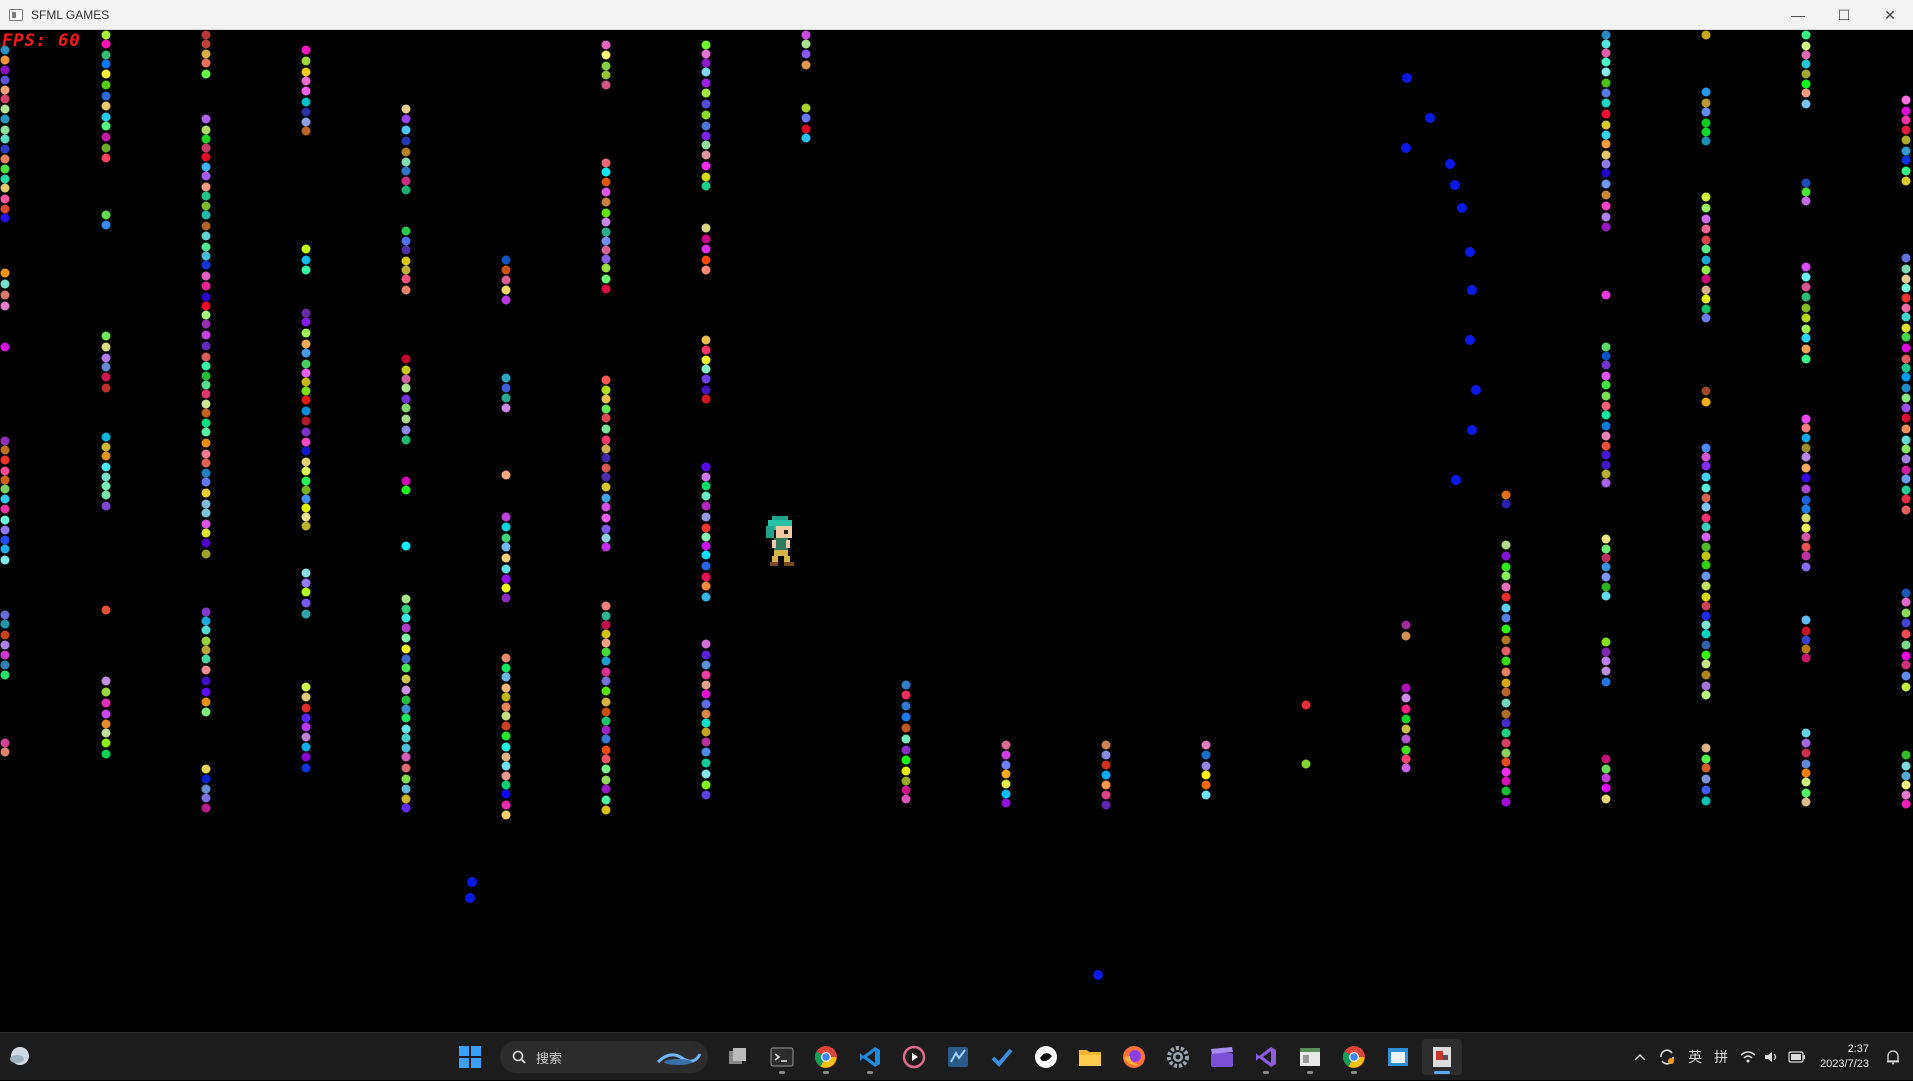  Describe the element at coordinates (1890, 15) in the screenshot. I see `close-button: ✕` at that location.